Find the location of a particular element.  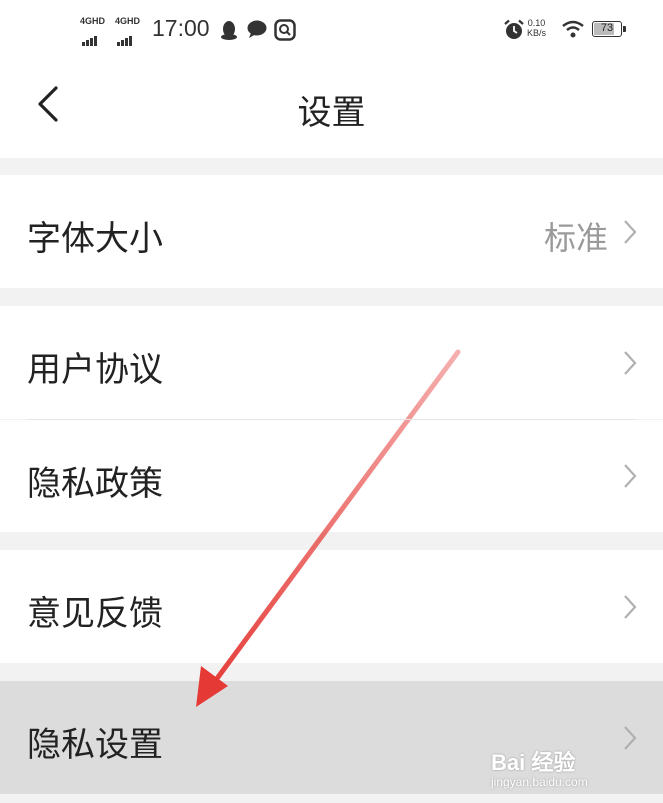

page-title: 设置 is located at coordinates (331, 113).